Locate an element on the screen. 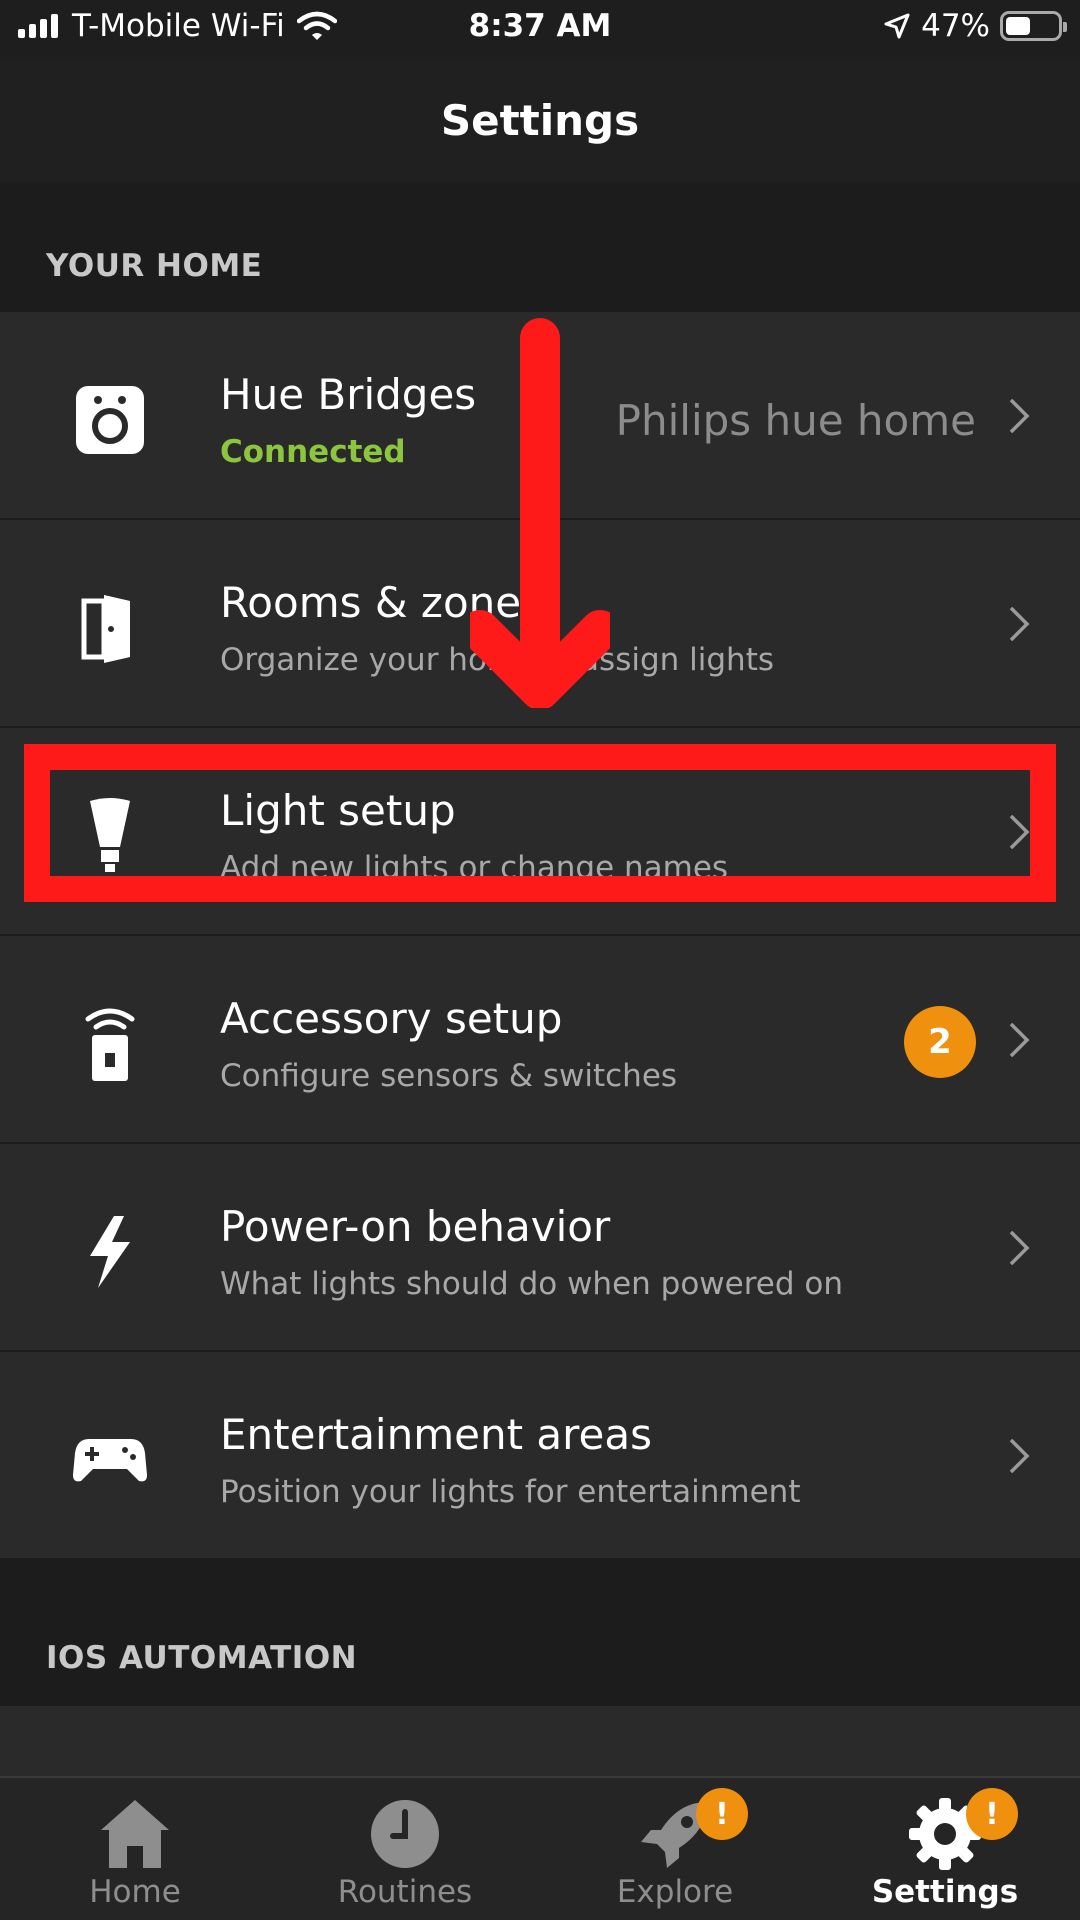 Image resolution: width=1080 pixels, height=1920 pixels. nav-bar: Settings is located at coordinates (540, 121).